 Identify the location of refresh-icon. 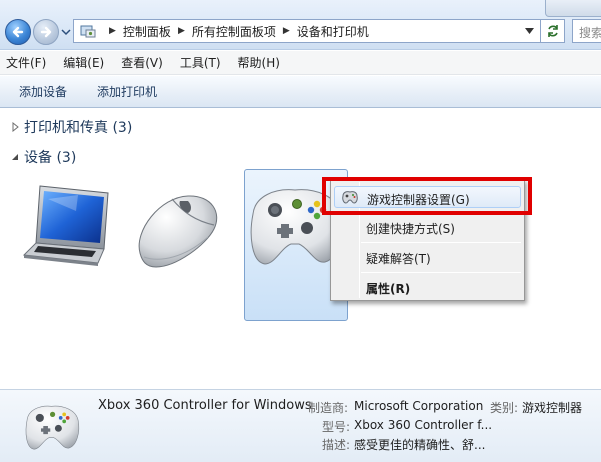
(552, 31).